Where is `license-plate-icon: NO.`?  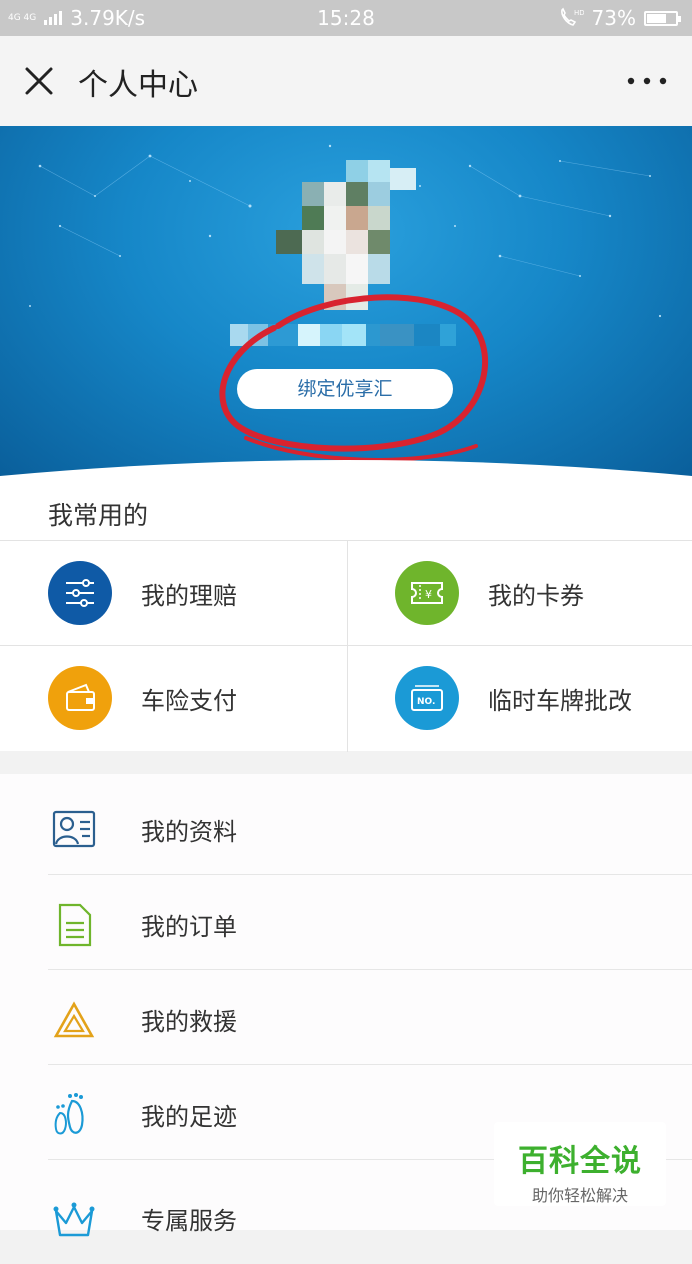 license-plate-icon: NO. is located at coordinates (427, 698).